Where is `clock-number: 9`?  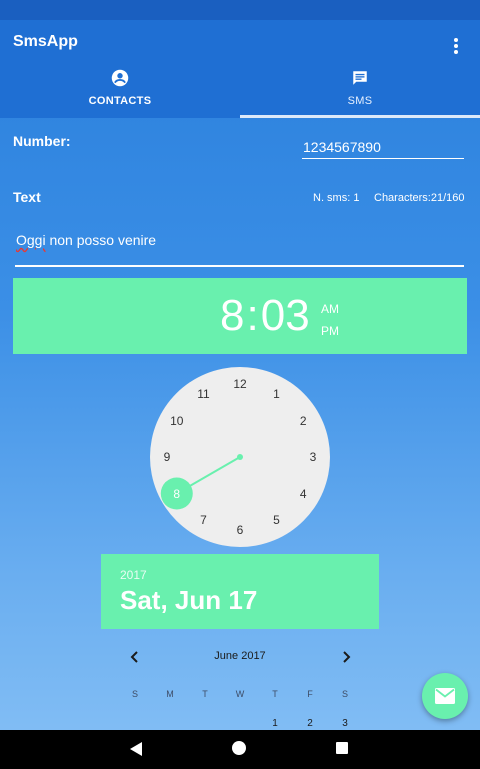
clock-number: 9 is located at coordinates (167, 457).